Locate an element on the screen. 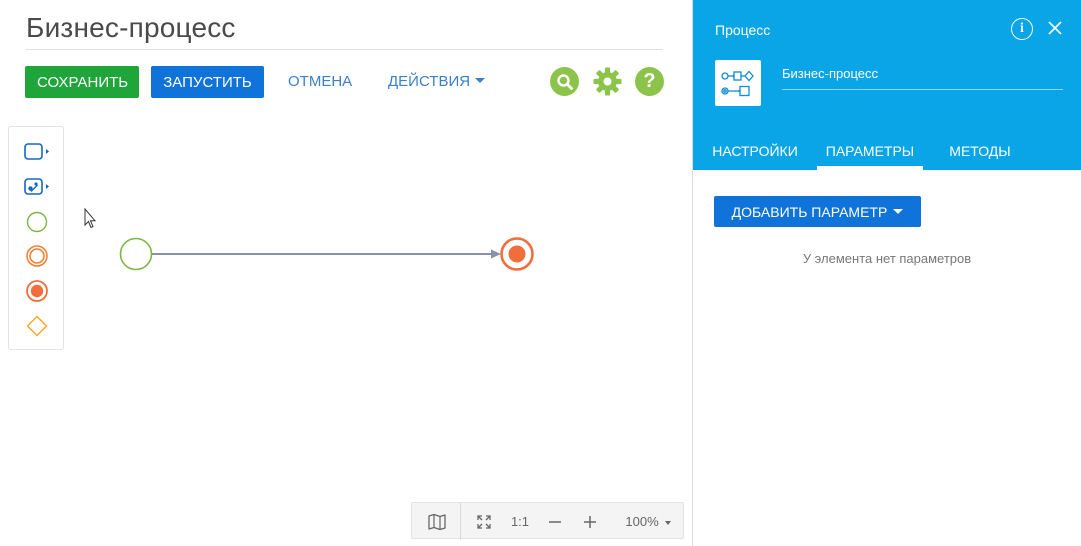 This screenshot has width=1081, height=546. panel-label: Процесс is located at coordinates (743, 30).